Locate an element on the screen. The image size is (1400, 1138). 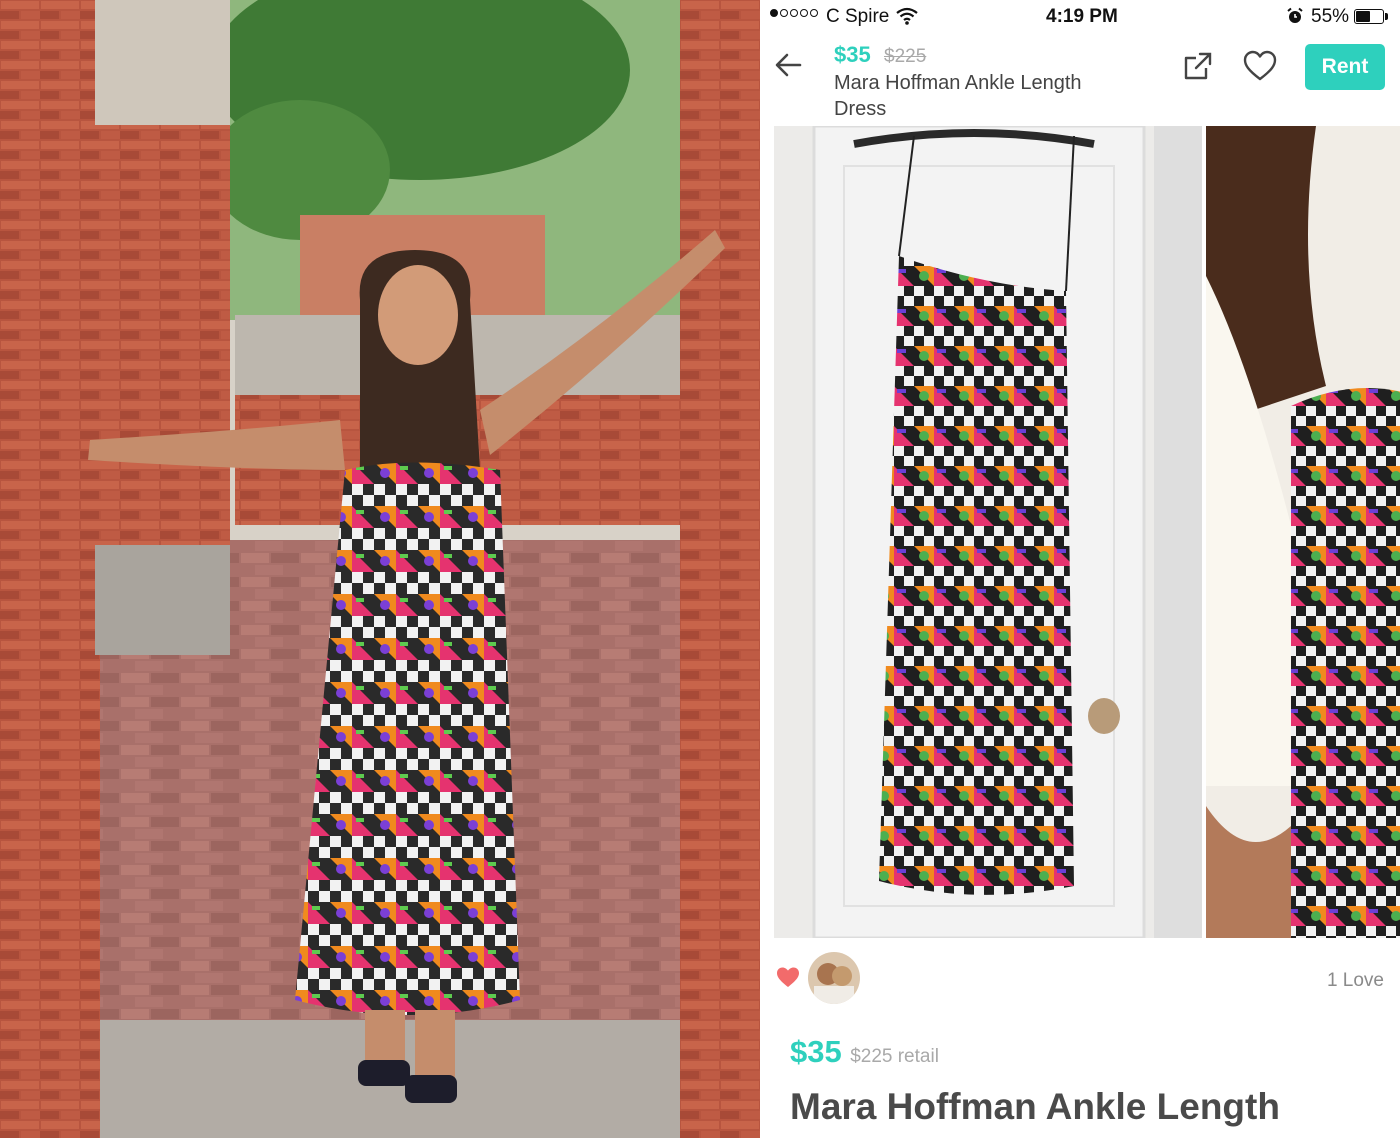
listing-price-block: $35 $225 retail is located at coordinates (1090, 1054).